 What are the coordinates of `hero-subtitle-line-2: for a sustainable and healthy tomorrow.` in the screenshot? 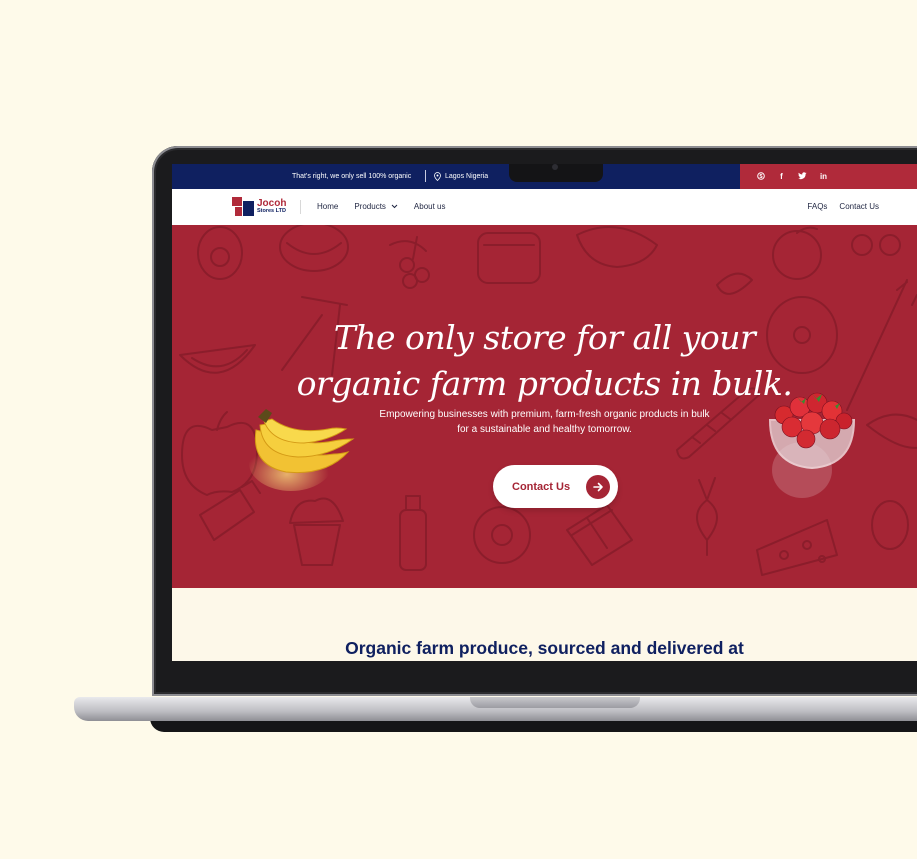 It's located at (544, 429).